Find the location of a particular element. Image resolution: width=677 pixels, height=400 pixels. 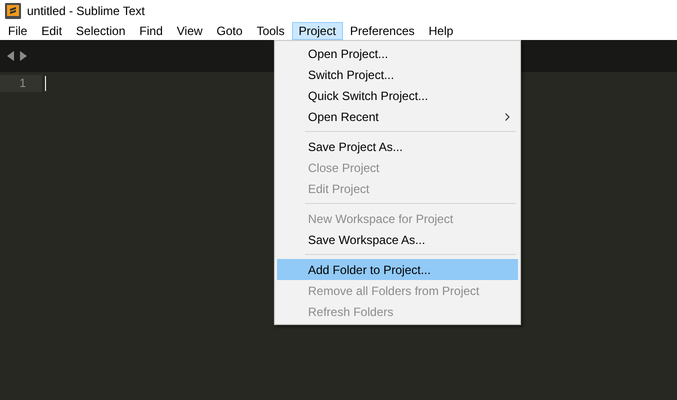

menu-option: Open Recent is located at coordinates (397, 116).